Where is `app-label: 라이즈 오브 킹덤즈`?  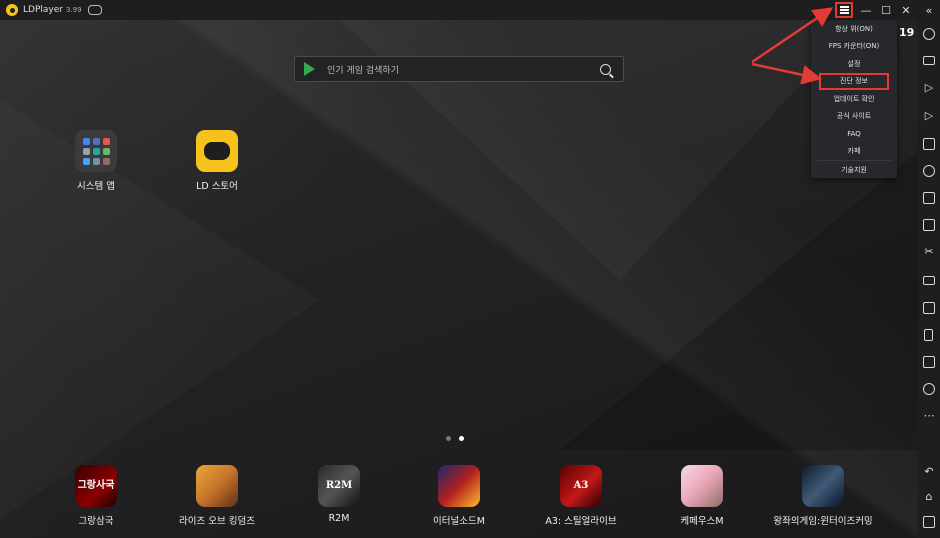 app-label: 라이즈 오브 킹덤즈 is located at coordinates (217, 521).